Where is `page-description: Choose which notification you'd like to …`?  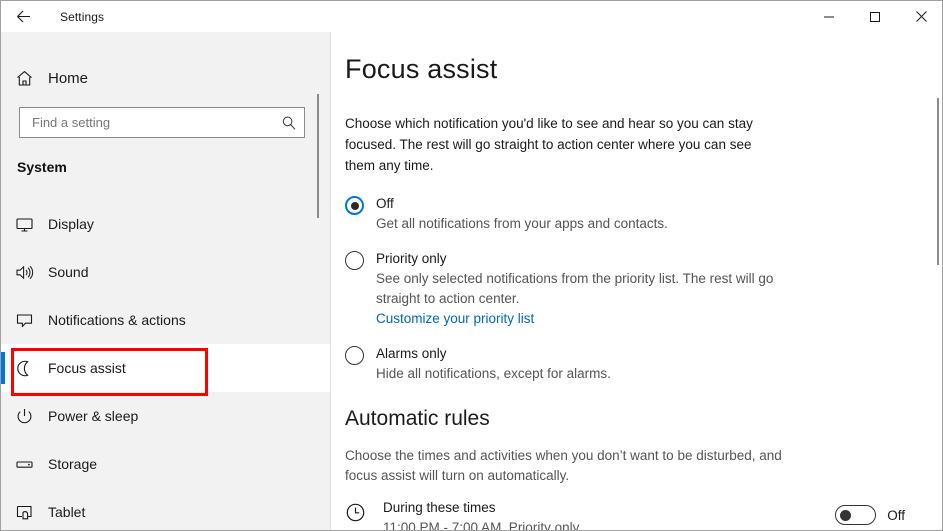
page-description: Choose which notification you'd like to … is located at coordinates (549, 144).